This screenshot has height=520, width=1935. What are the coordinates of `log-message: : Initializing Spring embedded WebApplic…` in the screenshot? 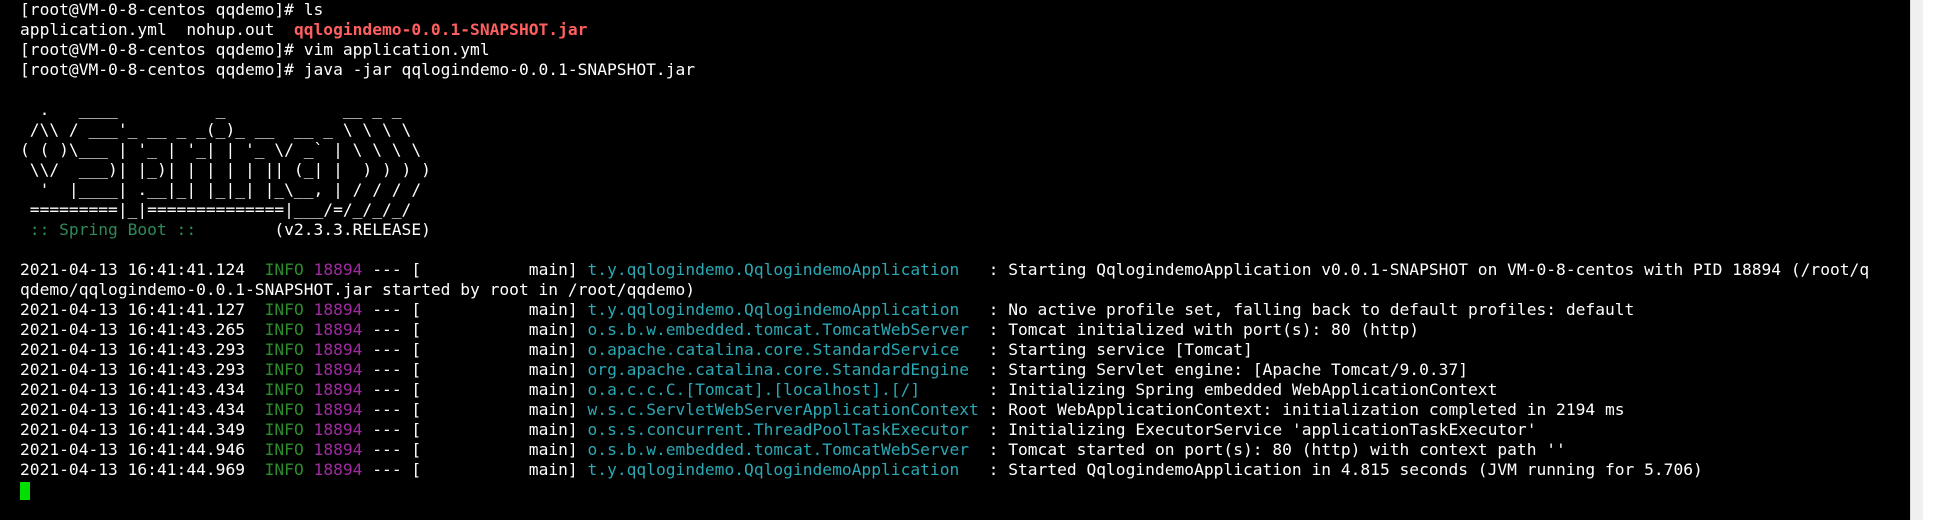 It's located at (1238, 389).